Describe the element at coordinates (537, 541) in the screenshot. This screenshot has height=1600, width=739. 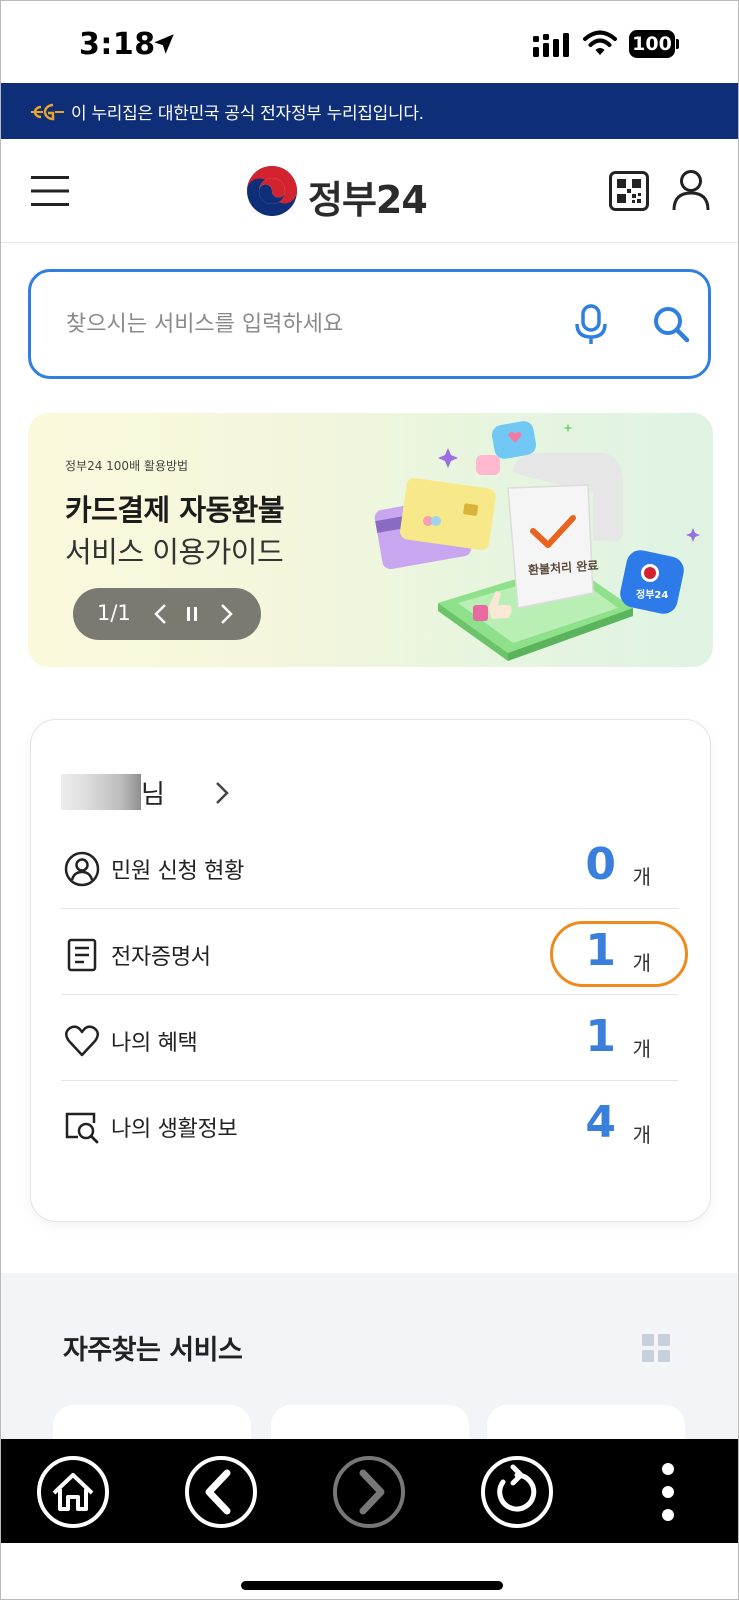
I see `refund-illustration: 환불처리 완료 정부24` at that location.